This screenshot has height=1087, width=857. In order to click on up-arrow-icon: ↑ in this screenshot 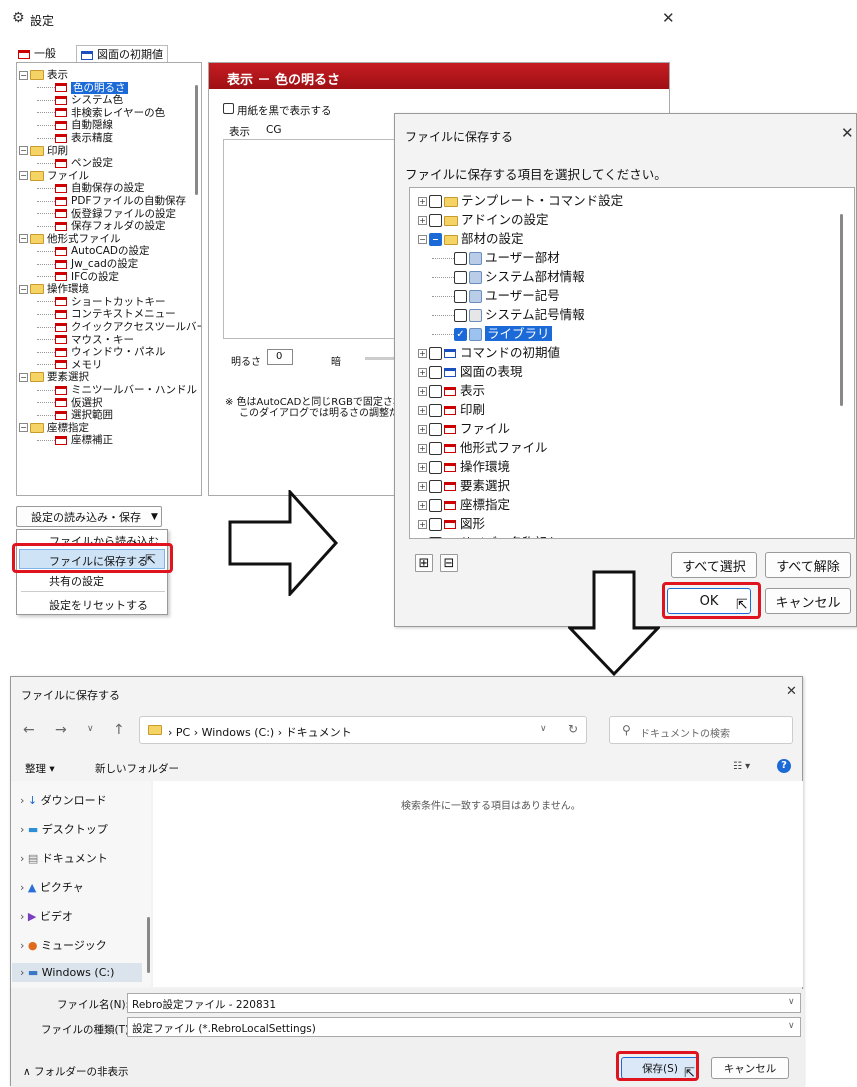, I will do `click(119, 730)`.